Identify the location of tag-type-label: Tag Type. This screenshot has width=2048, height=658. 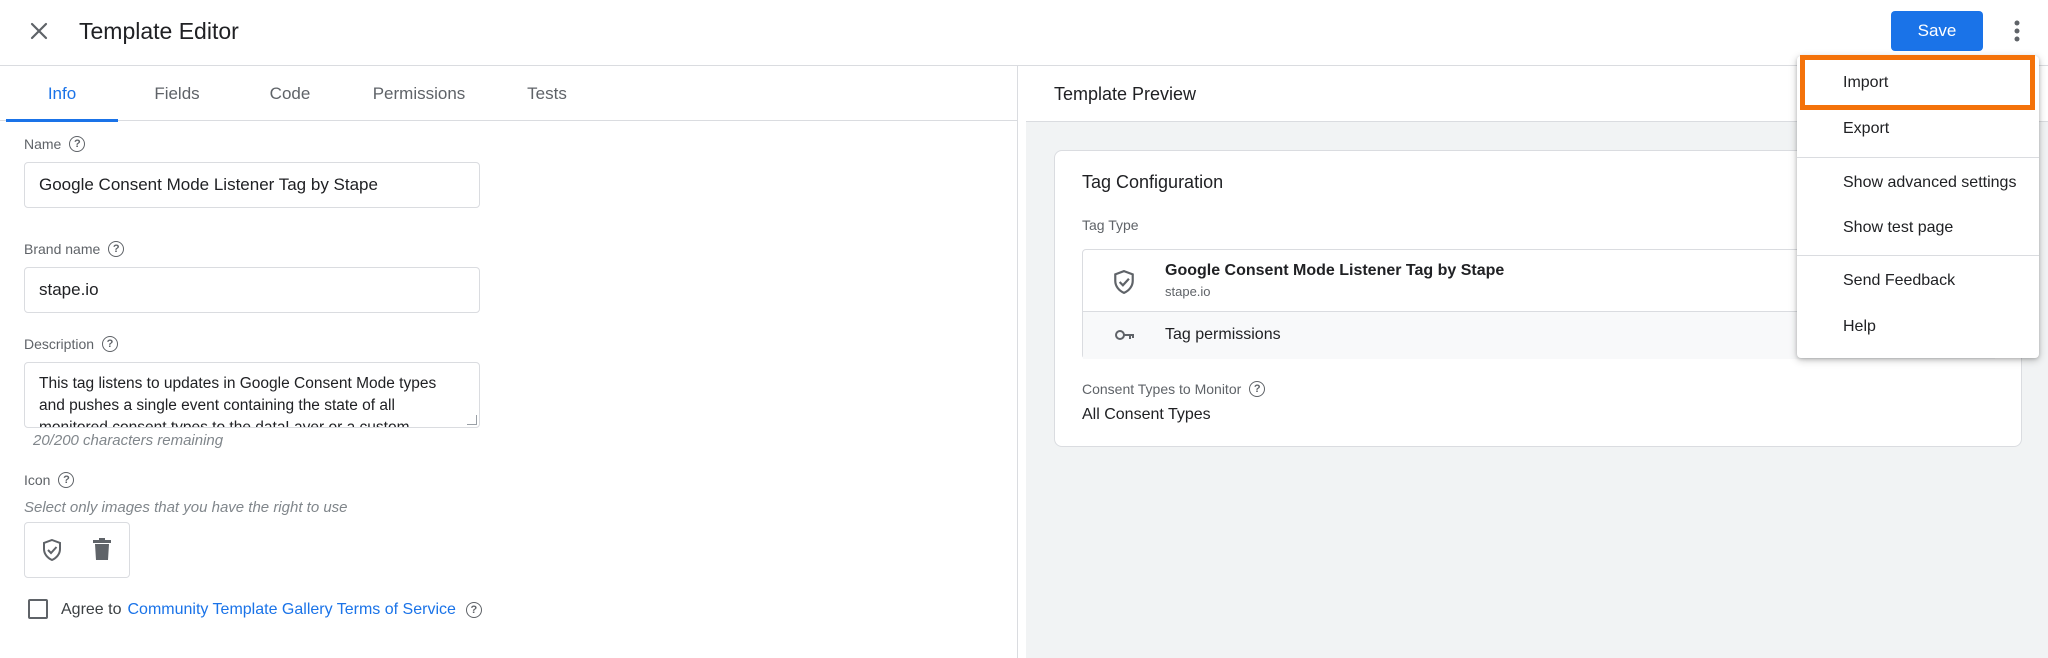
(1110, 225).